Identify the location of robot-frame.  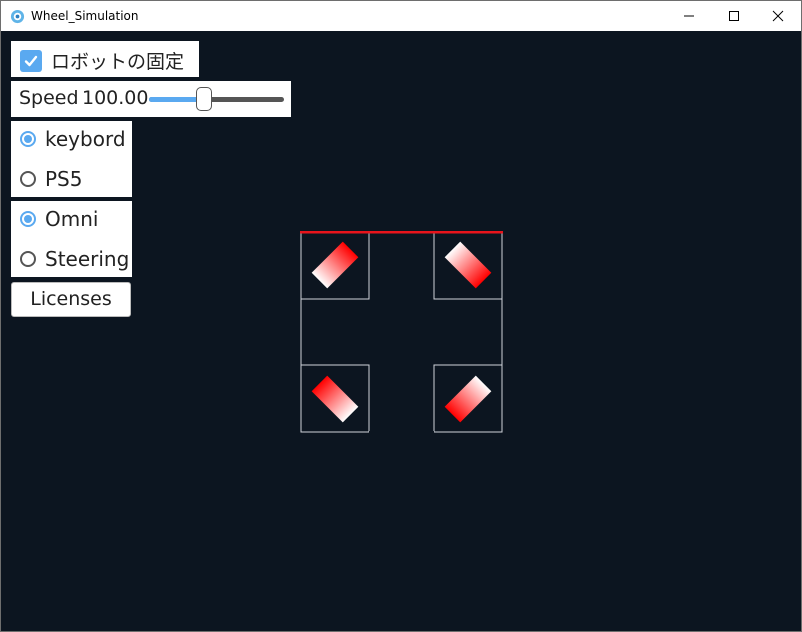
(401, 332).